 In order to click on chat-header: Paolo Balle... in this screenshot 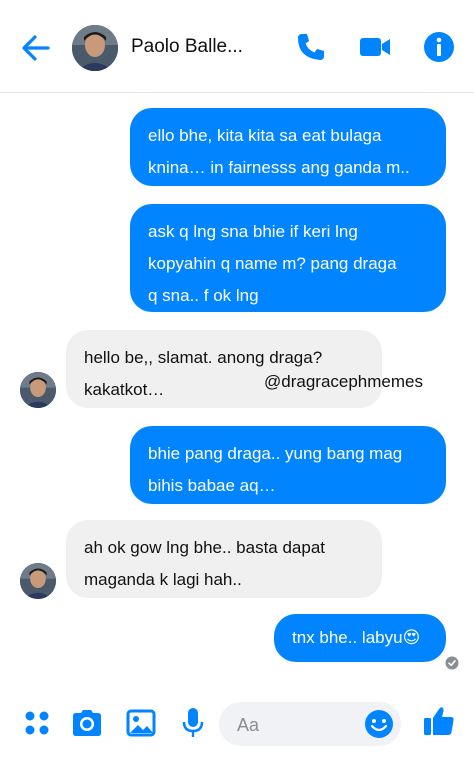, I will do `click(237, 46)`.